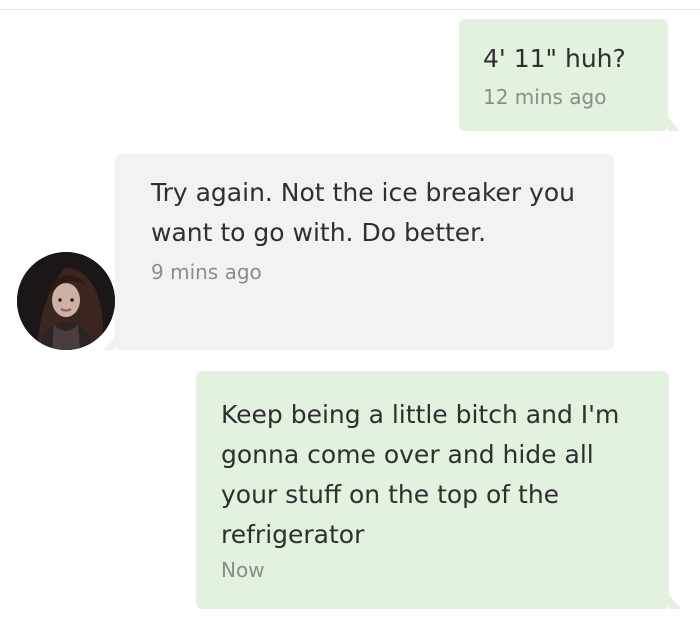  Describe the element at coordinates (545, 97) in the screenshot. I see `message-timestamp: 12 mins ago` at that location.